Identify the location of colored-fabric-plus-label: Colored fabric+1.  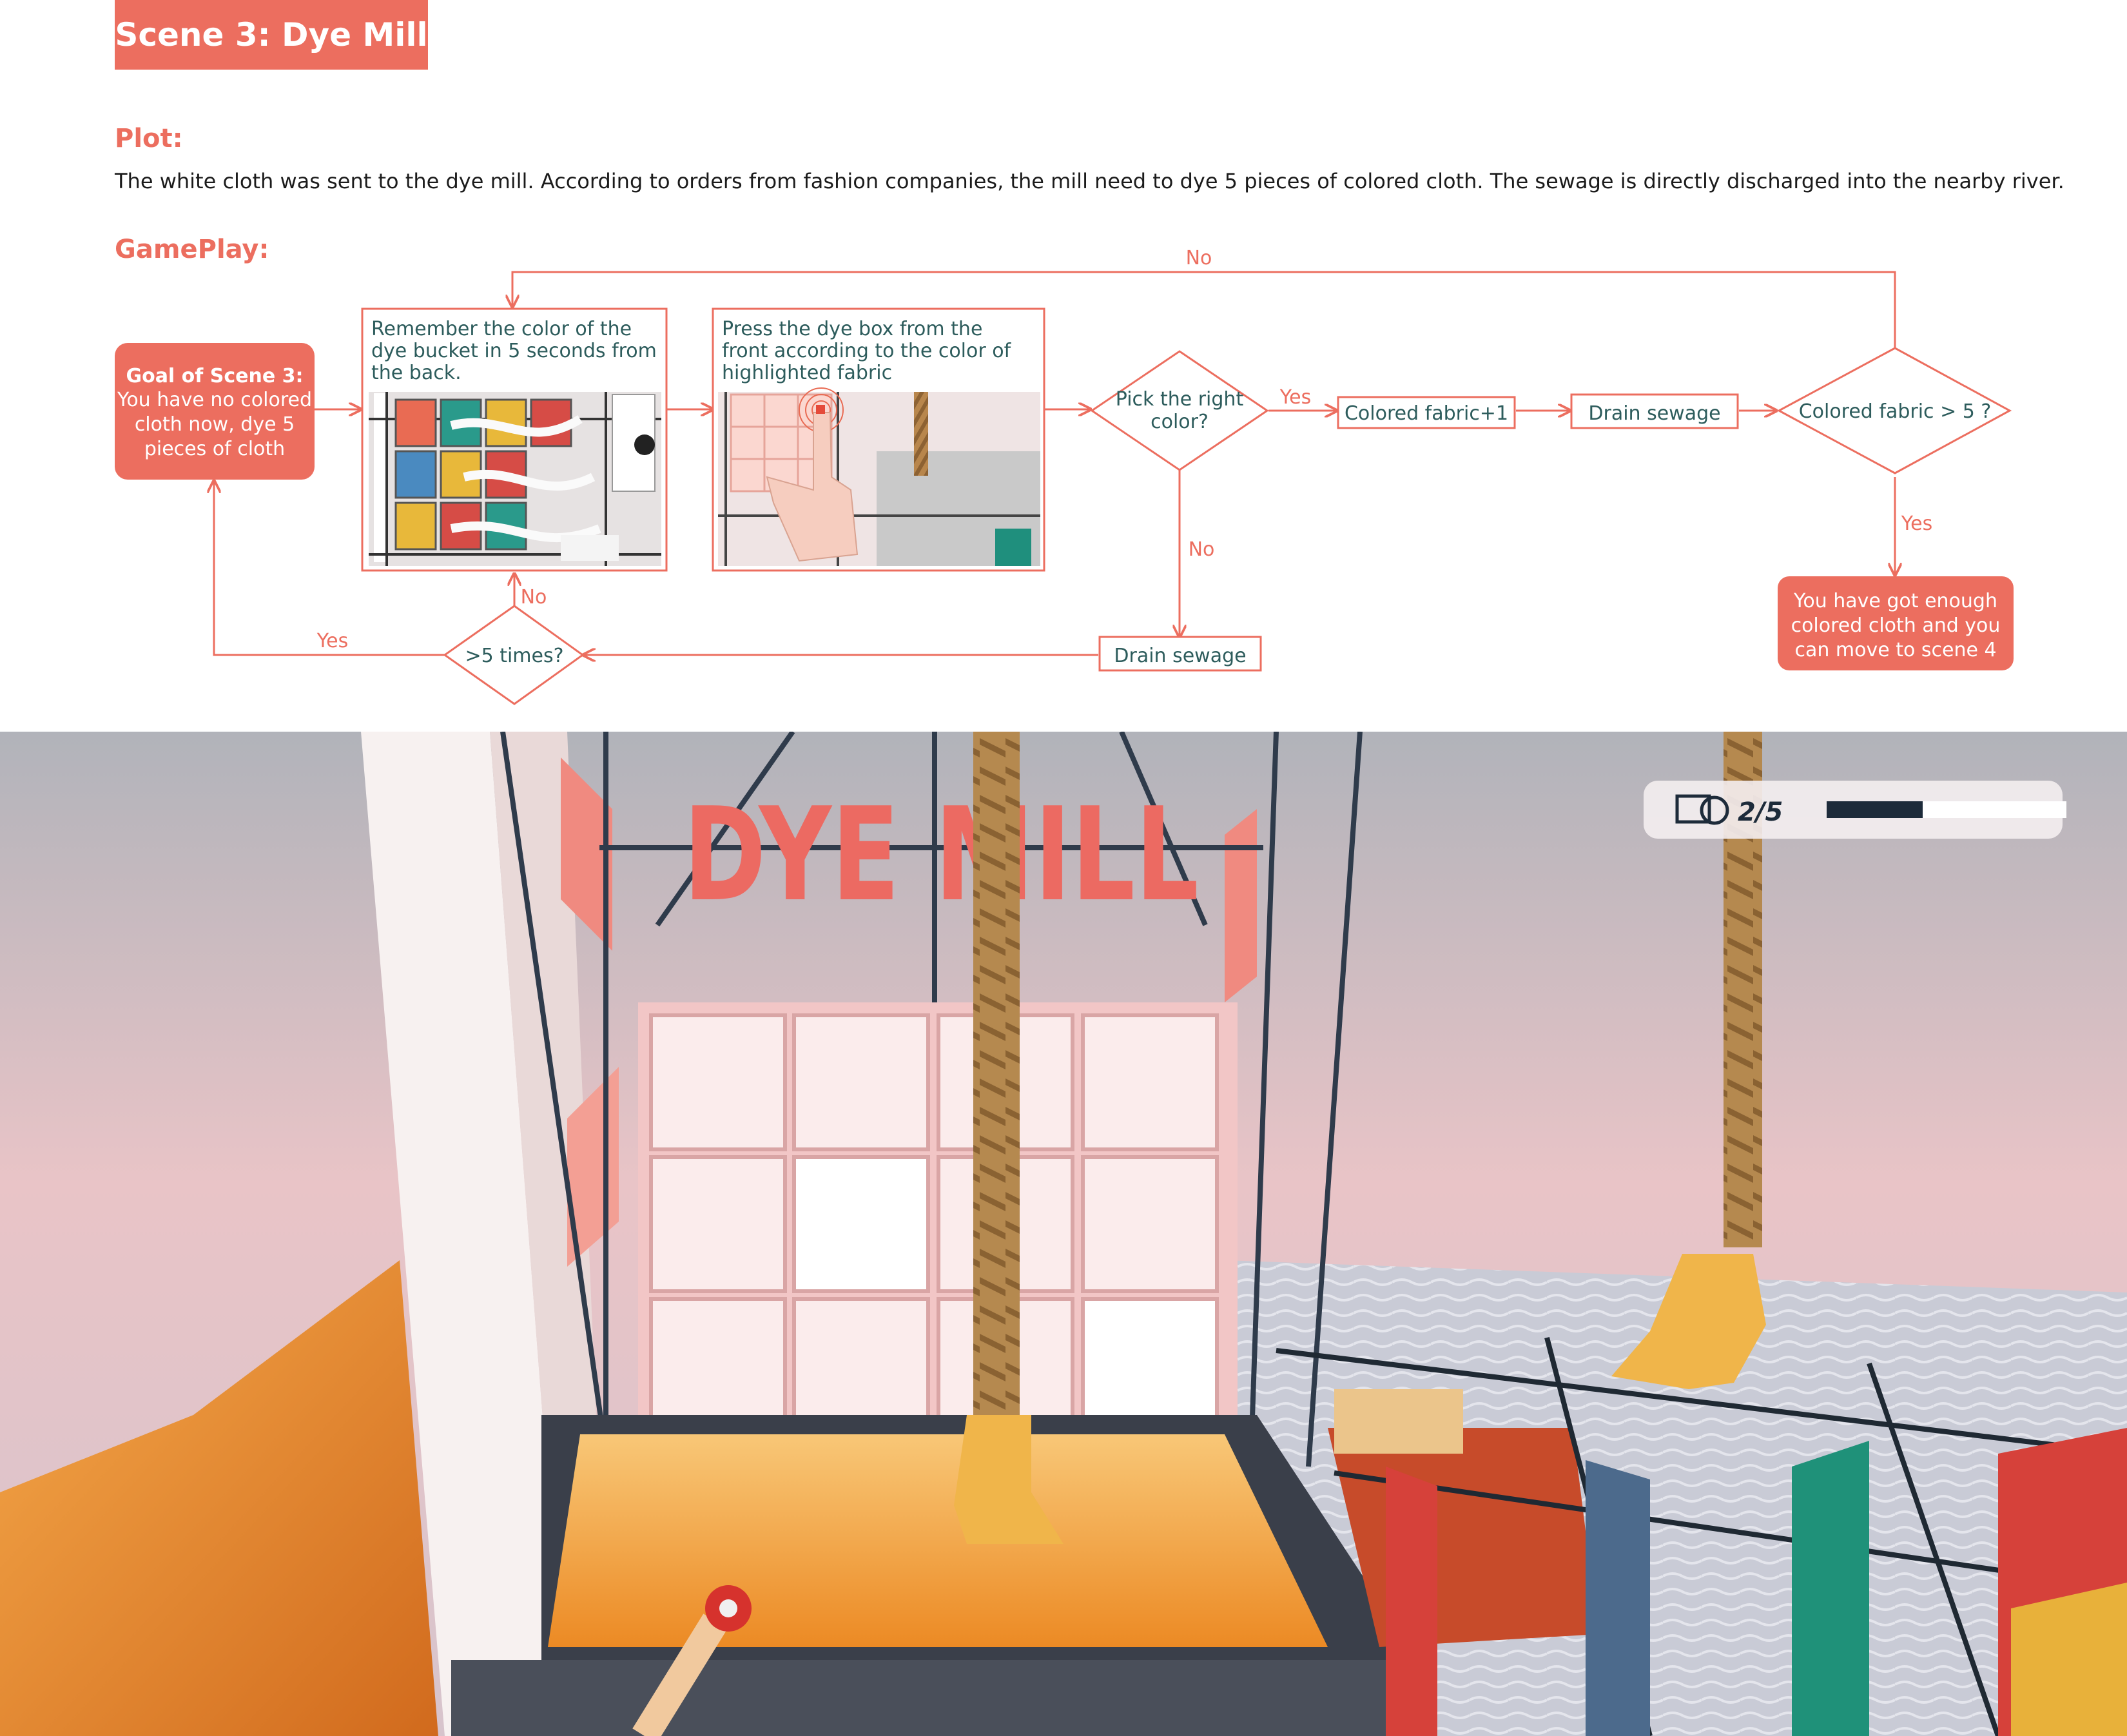
(1426, 413).